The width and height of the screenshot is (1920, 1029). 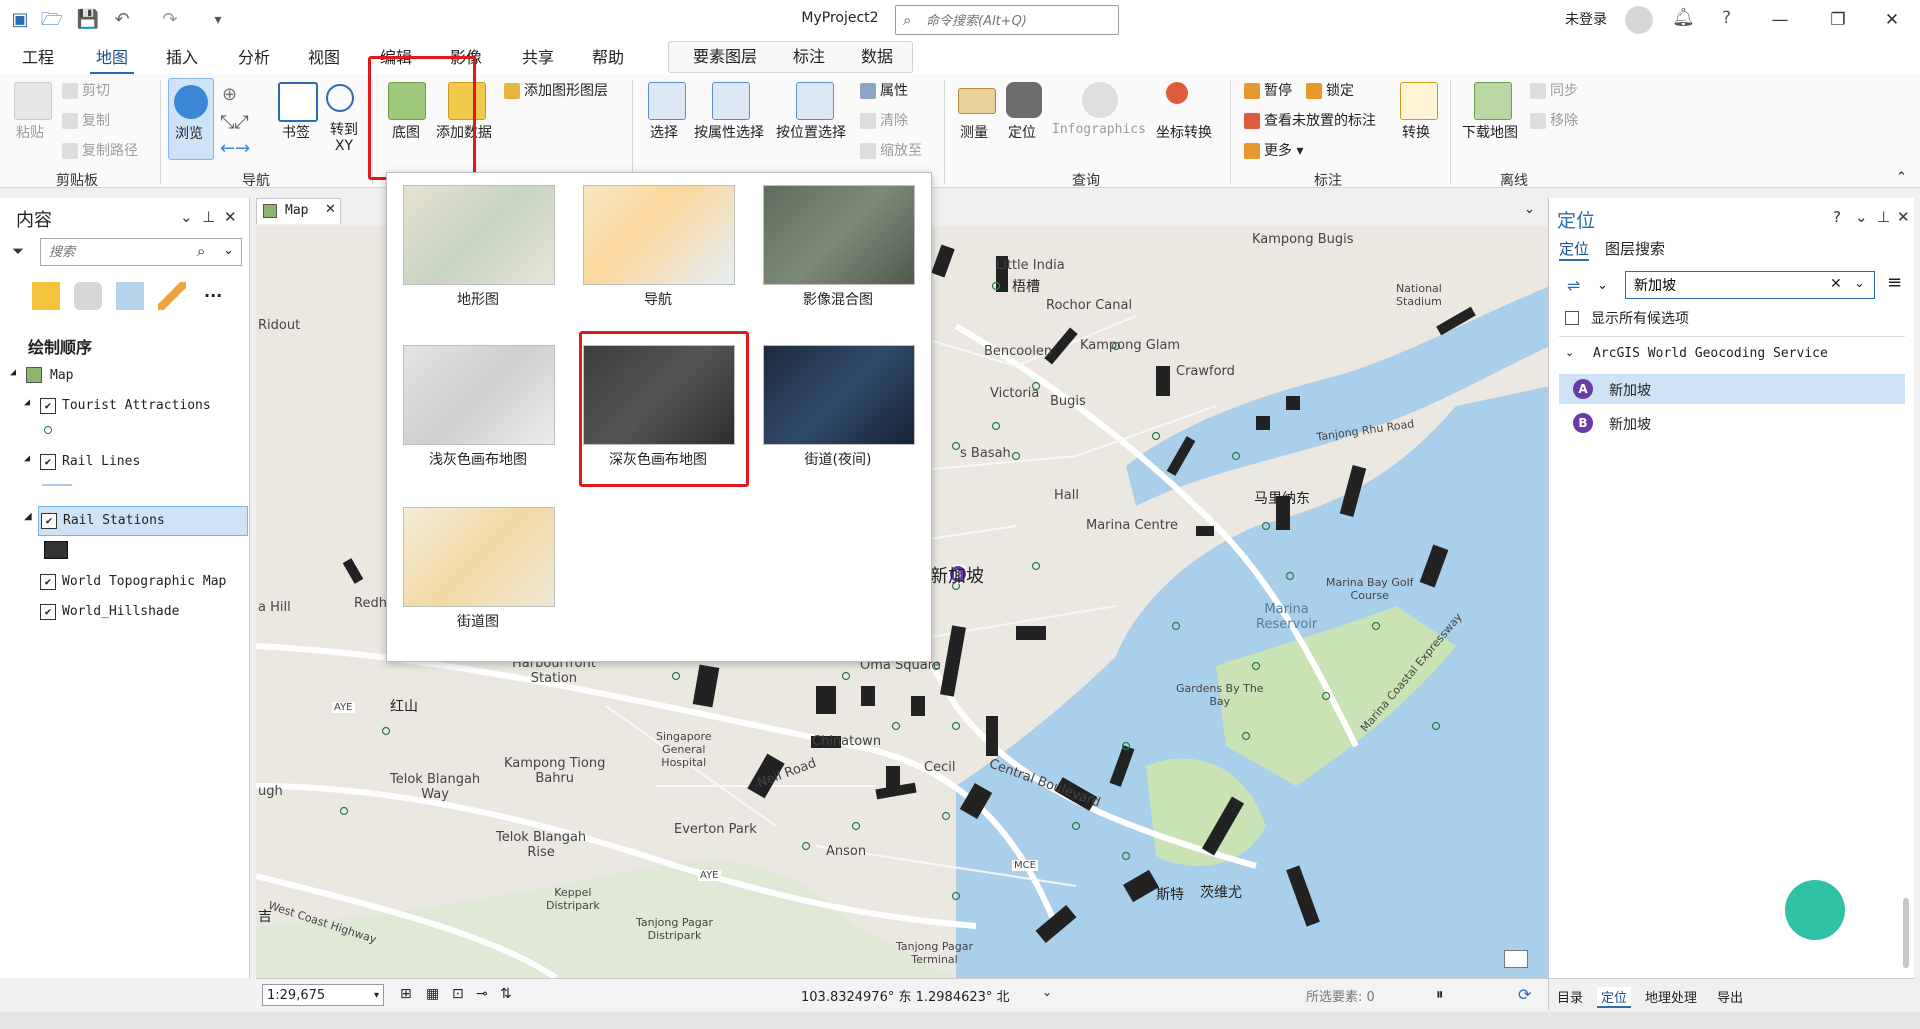 I want to click on coord-convert-label: 坐标转换, so click(x=1184, y=132).